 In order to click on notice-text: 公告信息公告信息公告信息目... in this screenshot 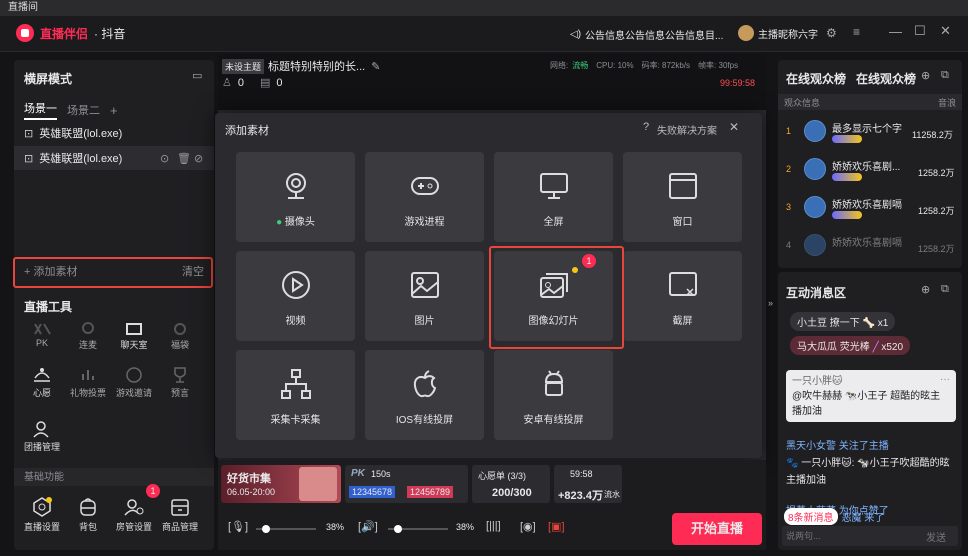, I will do `click(654, 34)`.